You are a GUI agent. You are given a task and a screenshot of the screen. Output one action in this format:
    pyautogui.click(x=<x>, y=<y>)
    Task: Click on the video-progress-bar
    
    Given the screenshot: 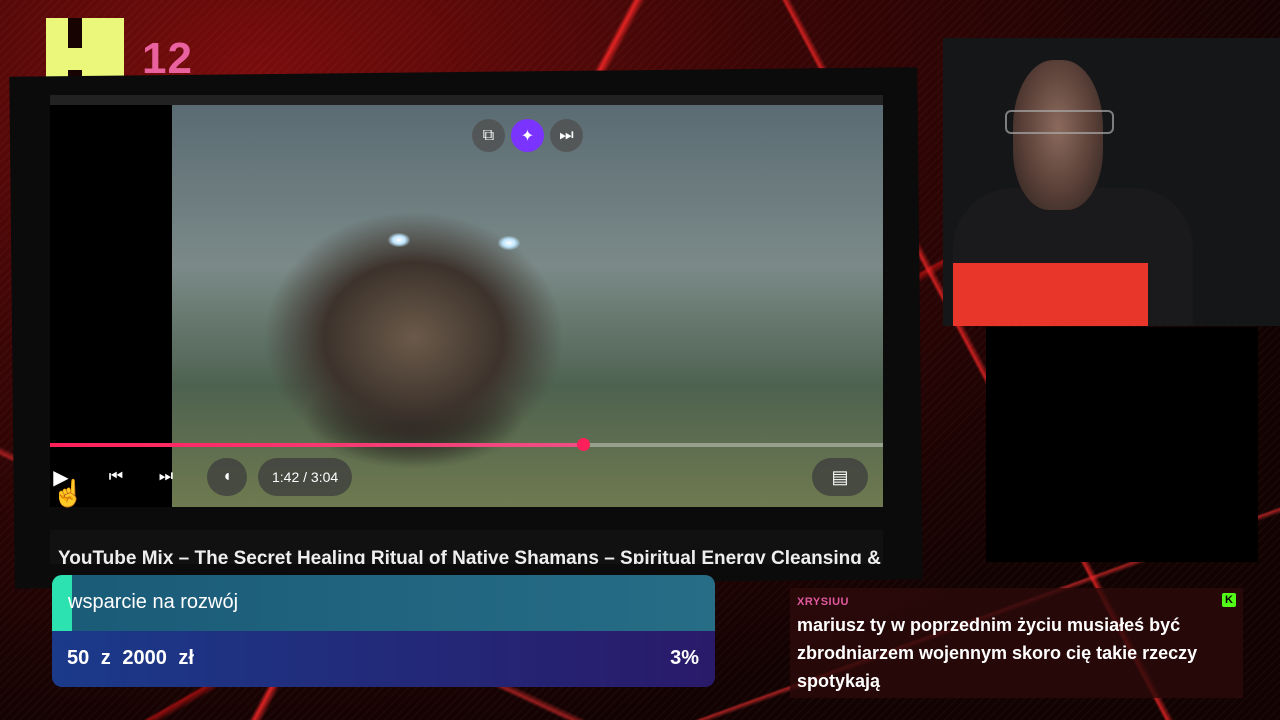 What is the action you would take?
    pyautogui.click(x=466, y=444)
    